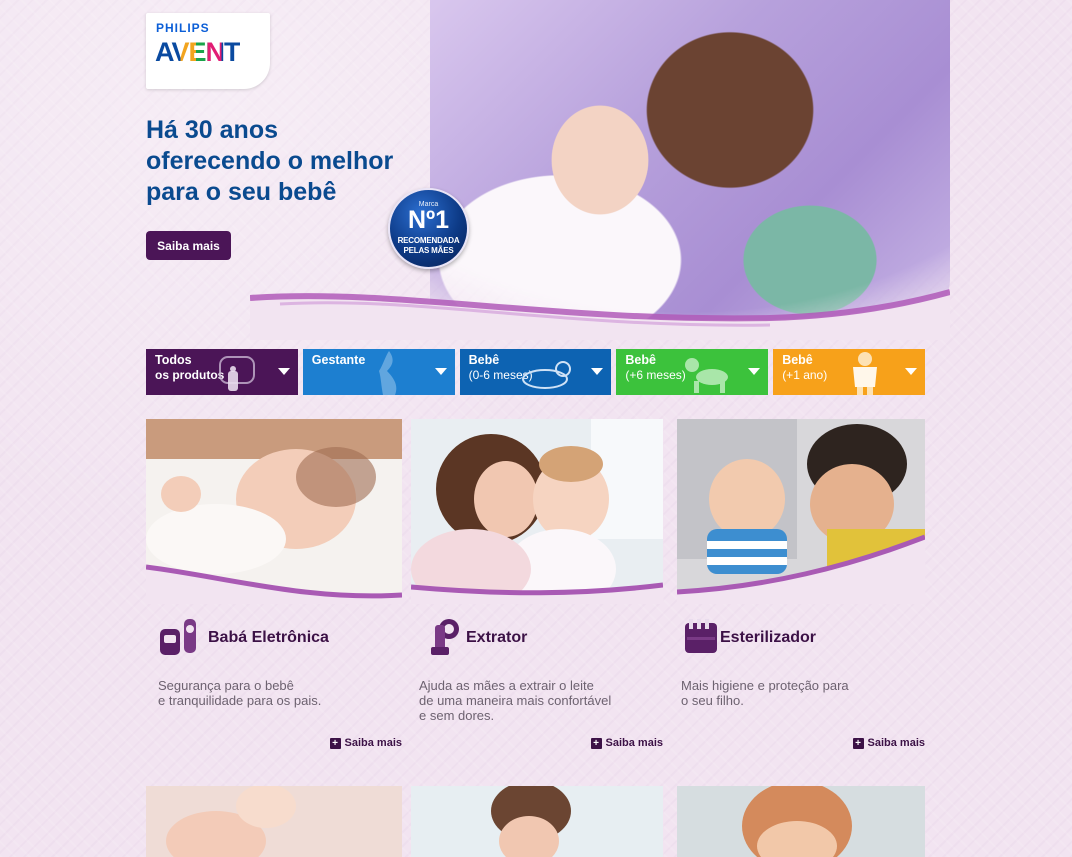 The height and width of the screenshot is (857, 1072). Describe the element at coordinates (173, 360) in the screenshot. I see `category-title: Todos` at that location.